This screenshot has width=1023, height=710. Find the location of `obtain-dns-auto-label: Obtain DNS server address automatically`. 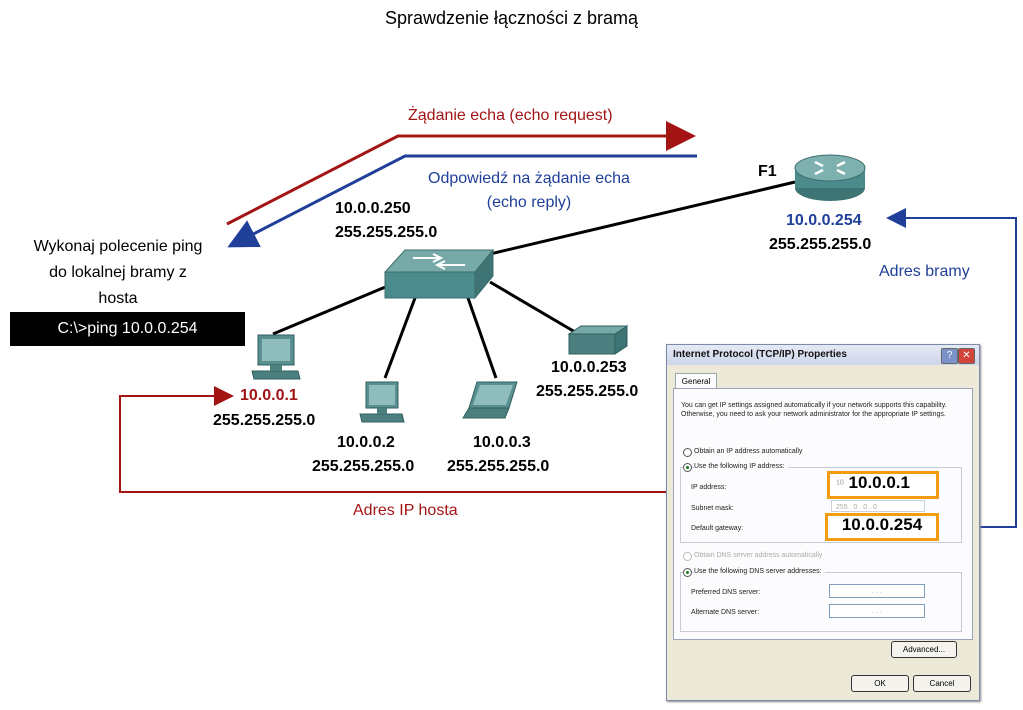

obtain-dns-auto-label: Obtain DNS server address automatically is located at coordinates (758, 555).